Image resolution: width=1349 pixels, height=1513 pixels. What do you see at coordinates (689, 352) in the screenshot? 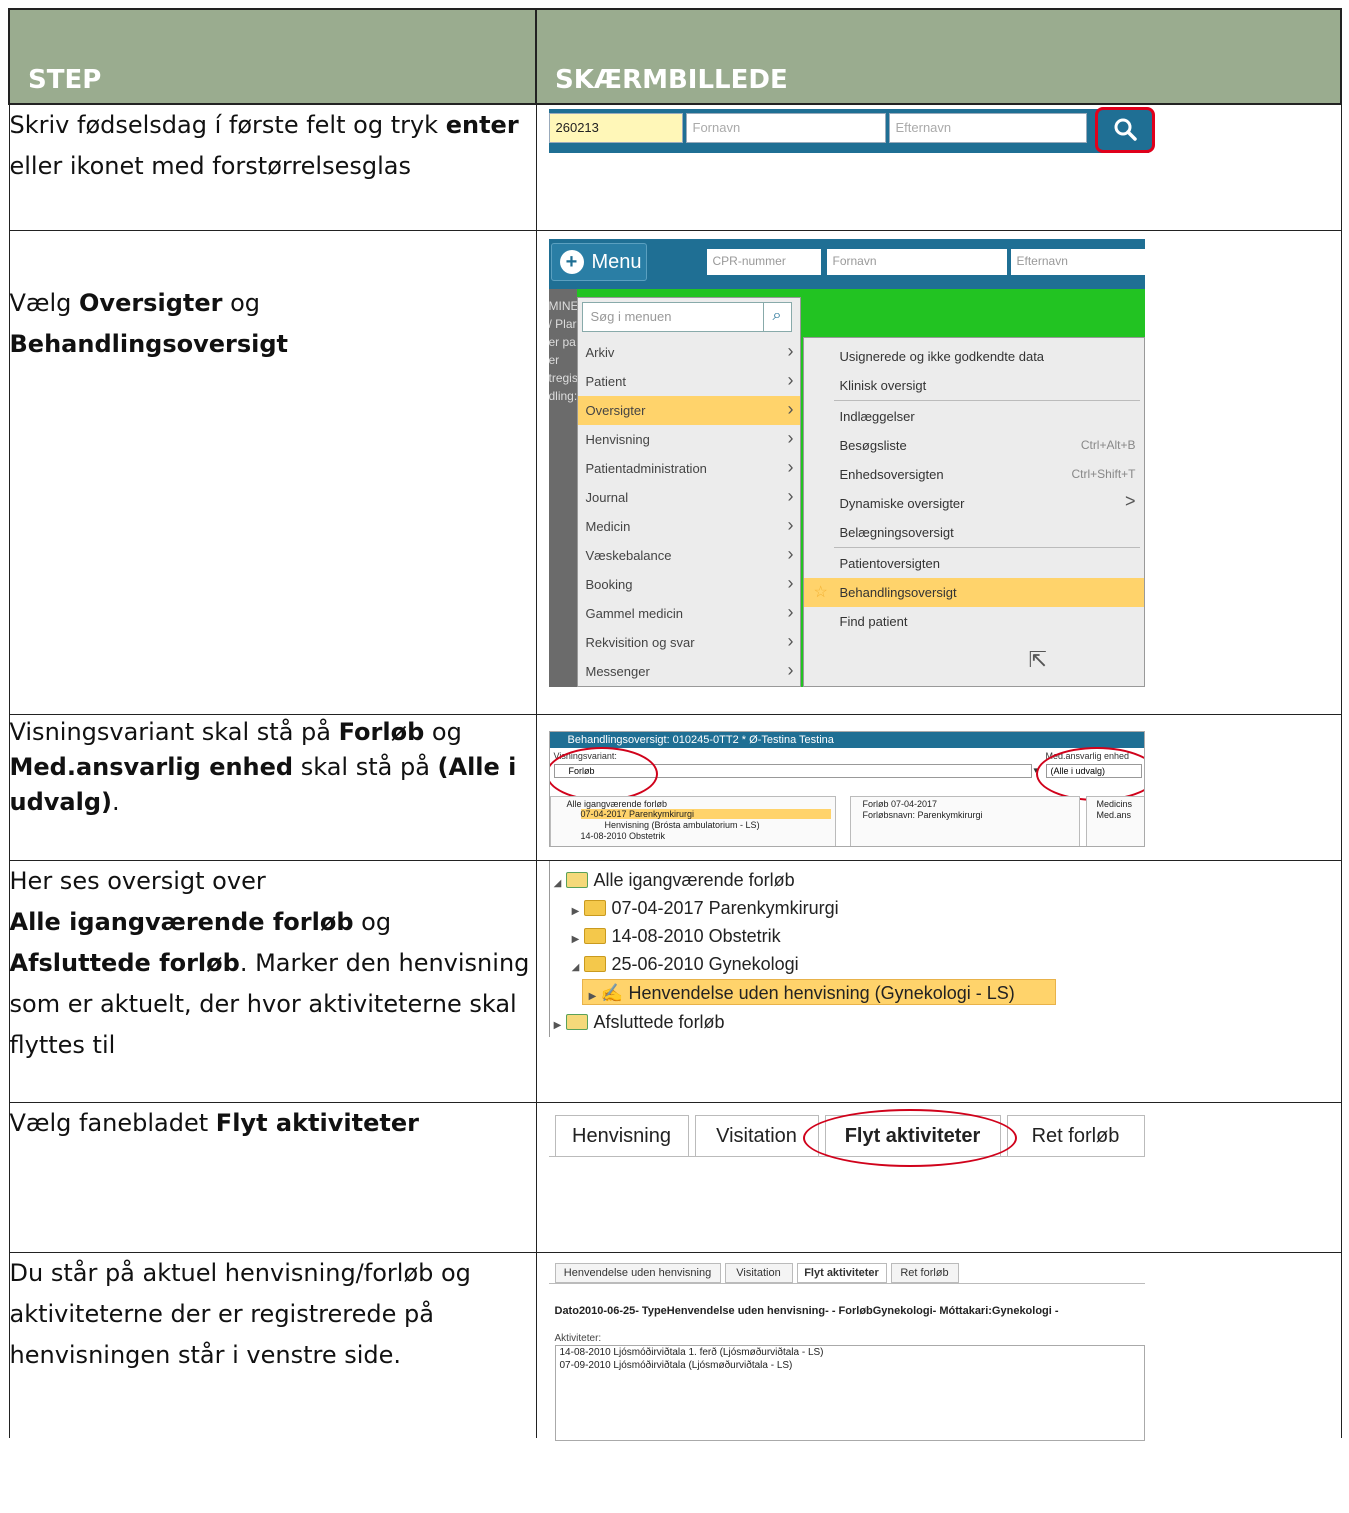
I see `menu-item-arkiv: Arkiv ›` at bounding box center [689, 352].